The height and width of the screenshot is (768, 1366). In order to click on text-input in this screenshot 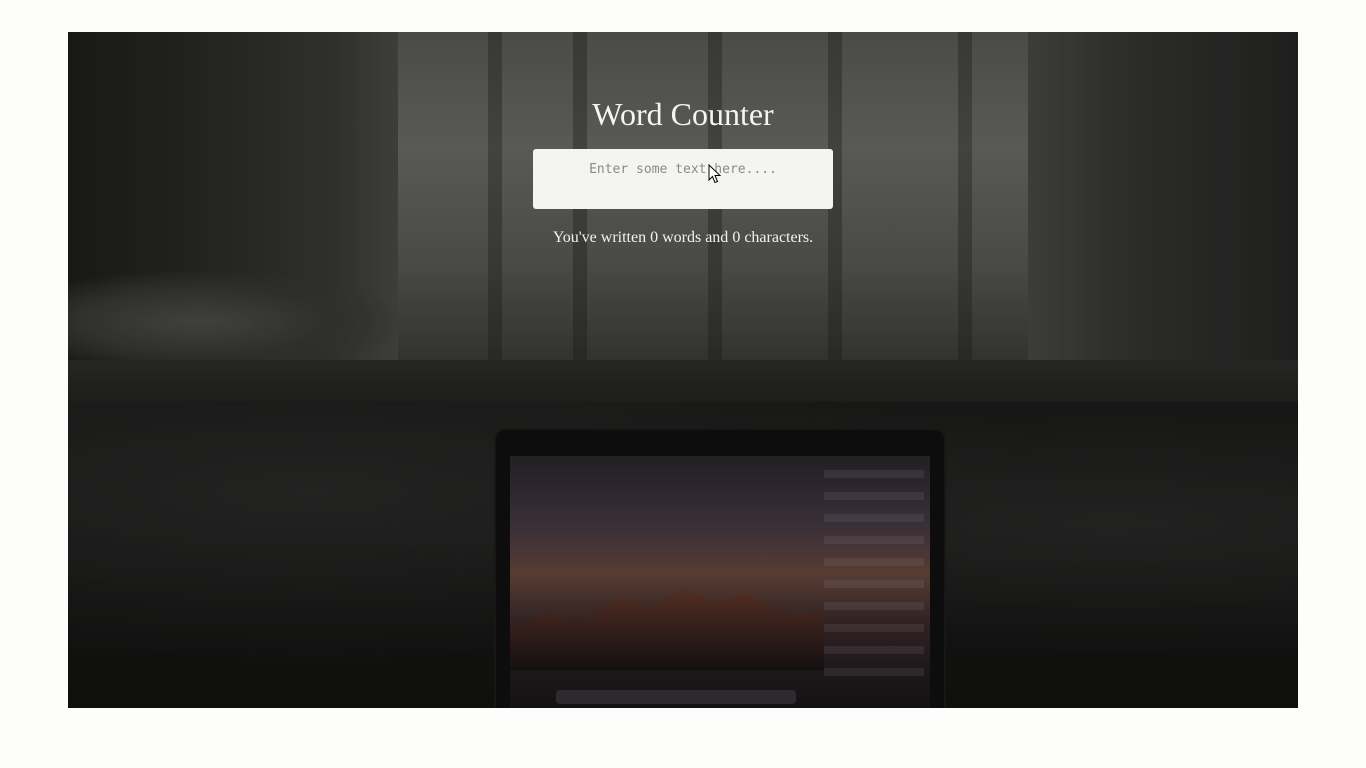, I will do `click(683, 179)`.